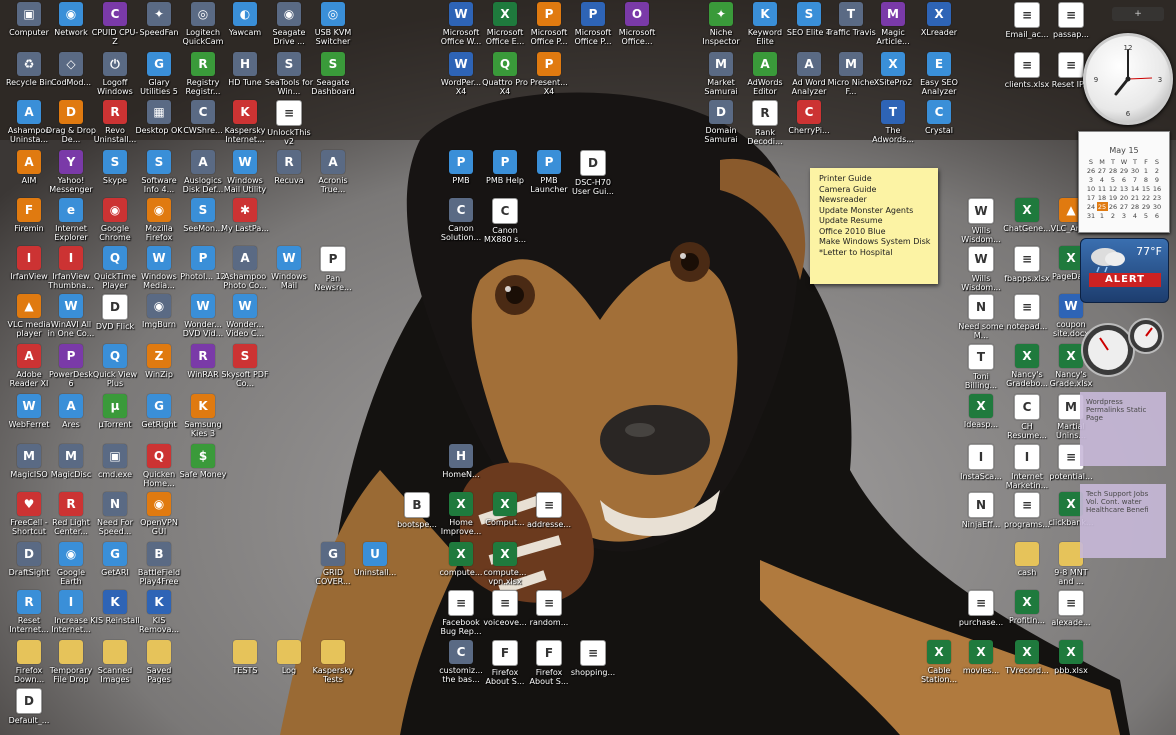 The width and height of the screenshot is (1176, 735). I want to click on calendar-day: 26, so click(1091, 170).